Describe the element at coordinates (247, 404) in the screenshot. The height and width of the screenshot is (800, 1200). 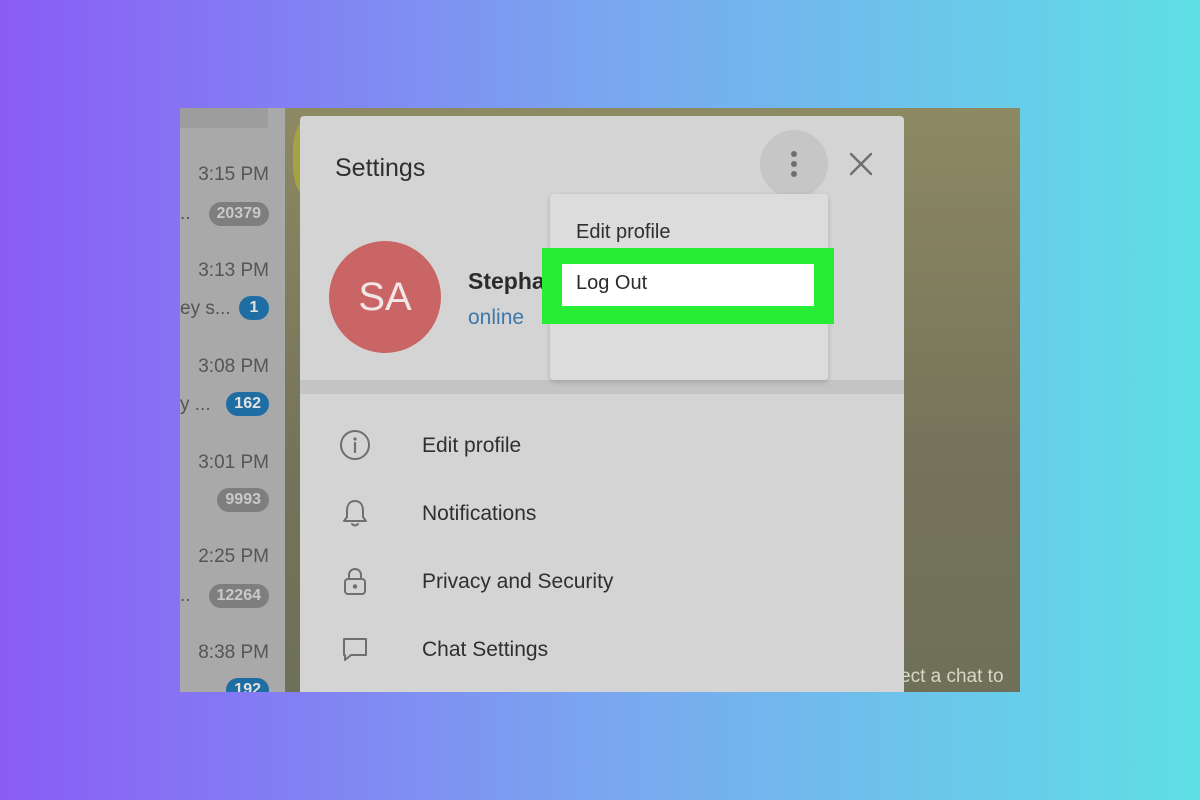
I see `unread-badge: 162` at that location.